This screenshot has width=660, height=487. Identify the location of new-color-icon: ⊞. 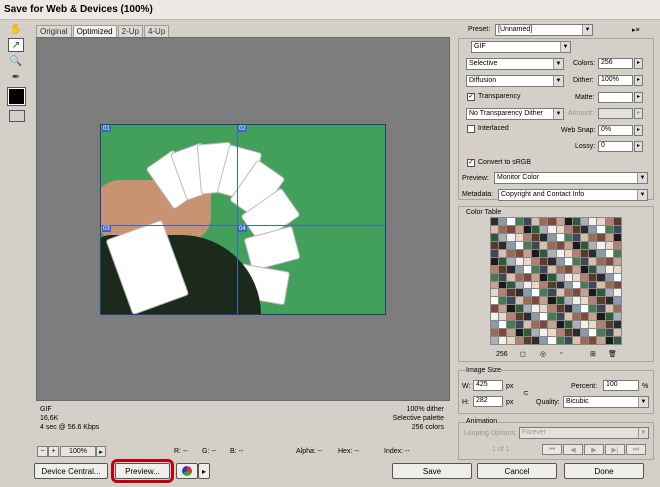
(593, 354).